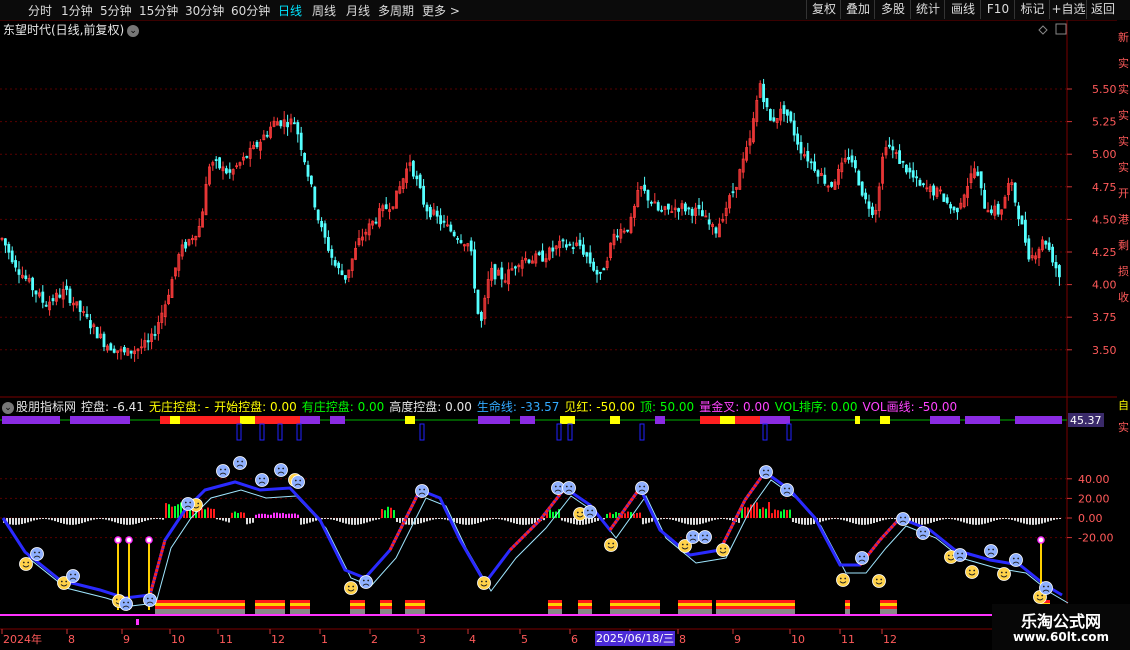 The image size is (1130, 650). I want to click on period-tab-3: 15分钟, so click(158, 10).